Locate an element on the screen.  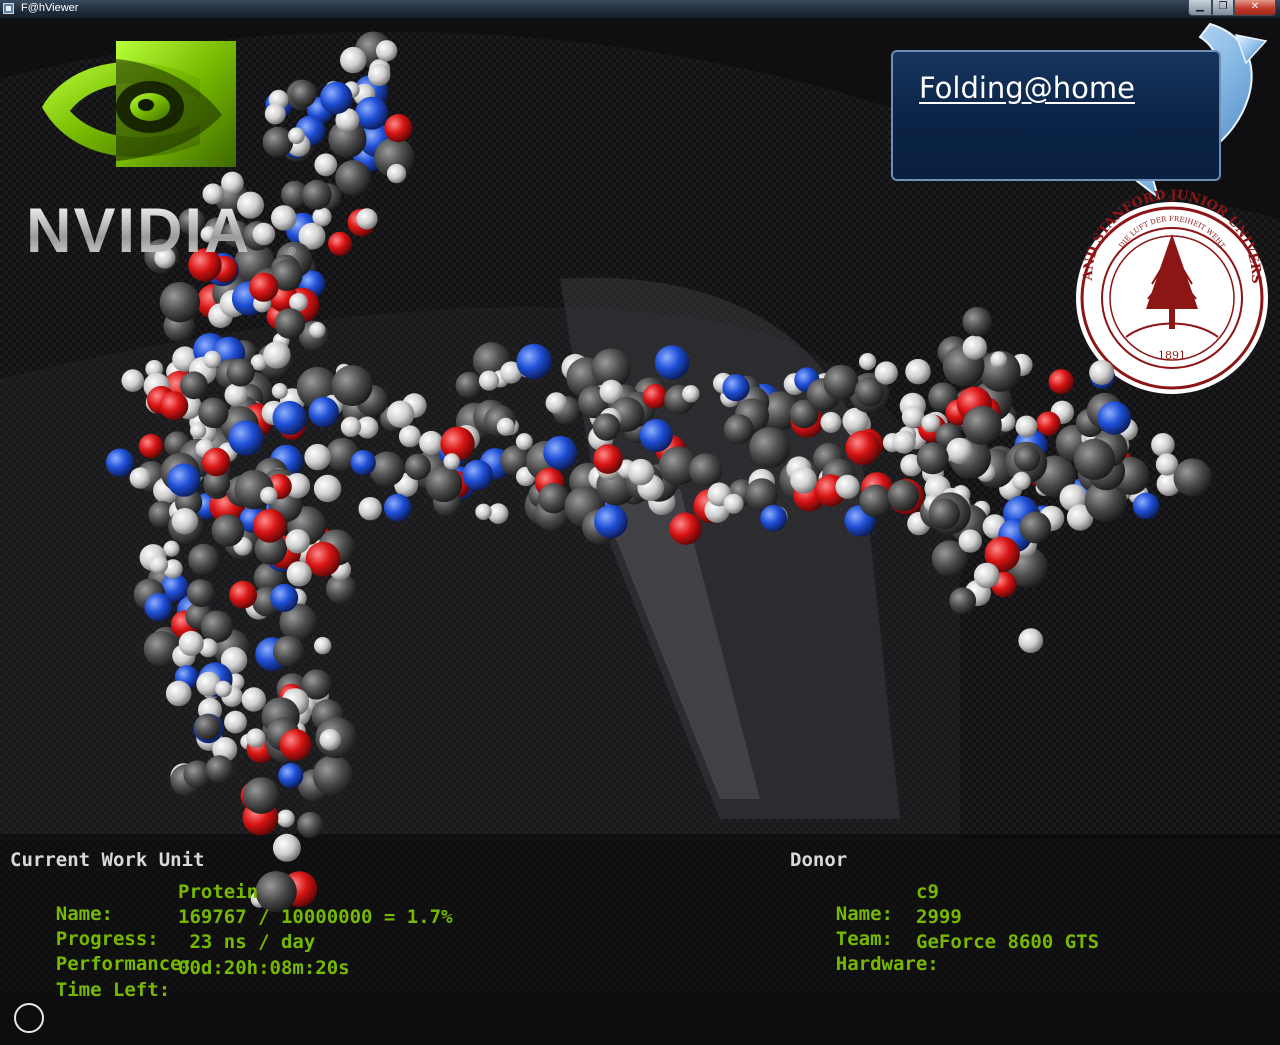
seal-motto: DIE LUFT DER FREIHEIT WEHT is located at coordinates (1172, 232).